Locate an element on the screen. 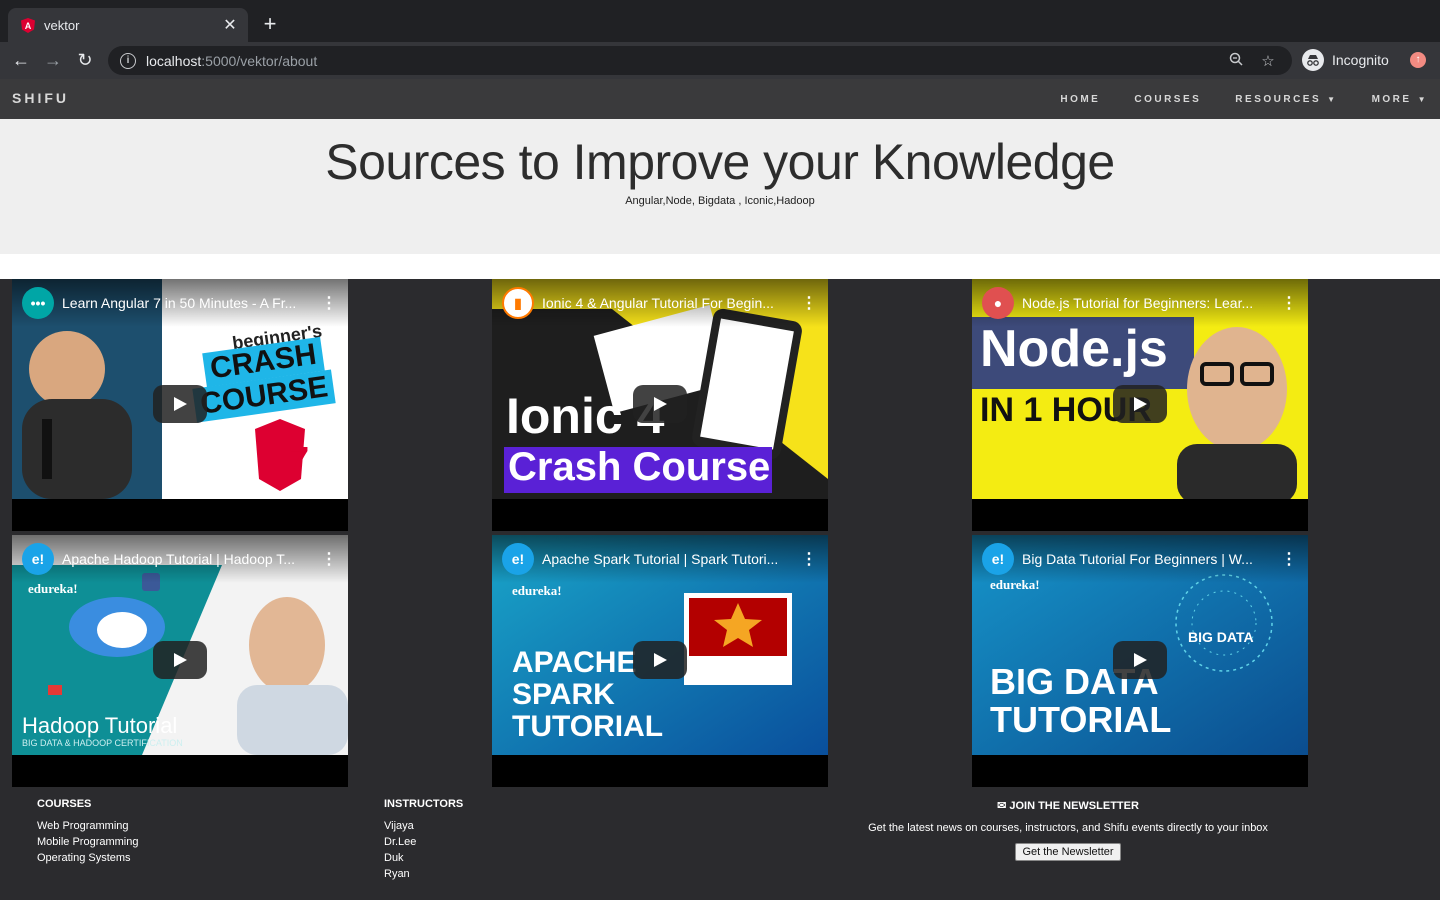  nav-home: HOME is located at coordinates (1080, 99).